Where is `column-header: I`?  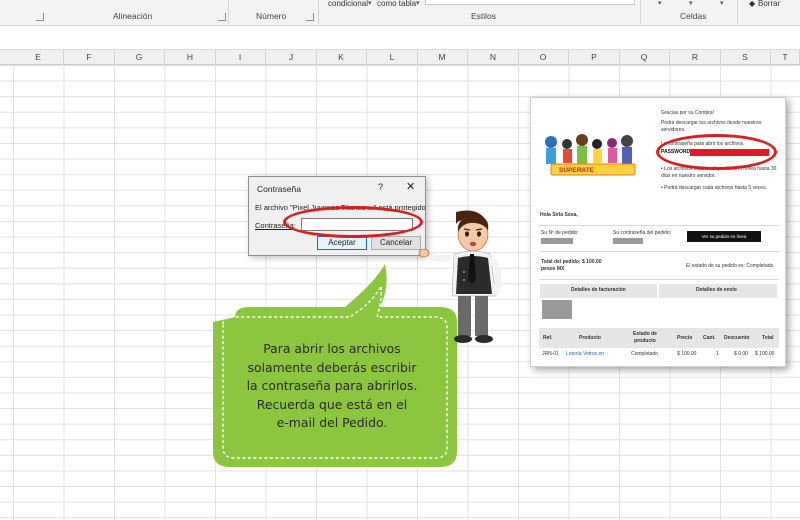
column-header: I is located at coordinates (240, 57).